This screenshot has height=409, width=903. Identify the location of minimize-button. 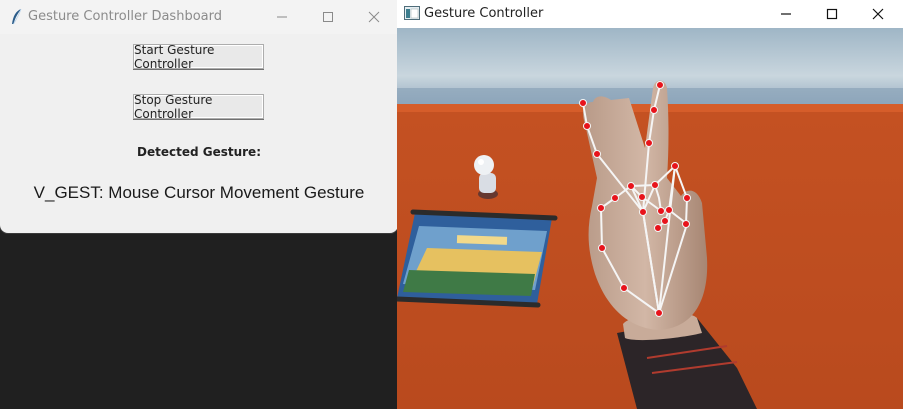
(282, 17).